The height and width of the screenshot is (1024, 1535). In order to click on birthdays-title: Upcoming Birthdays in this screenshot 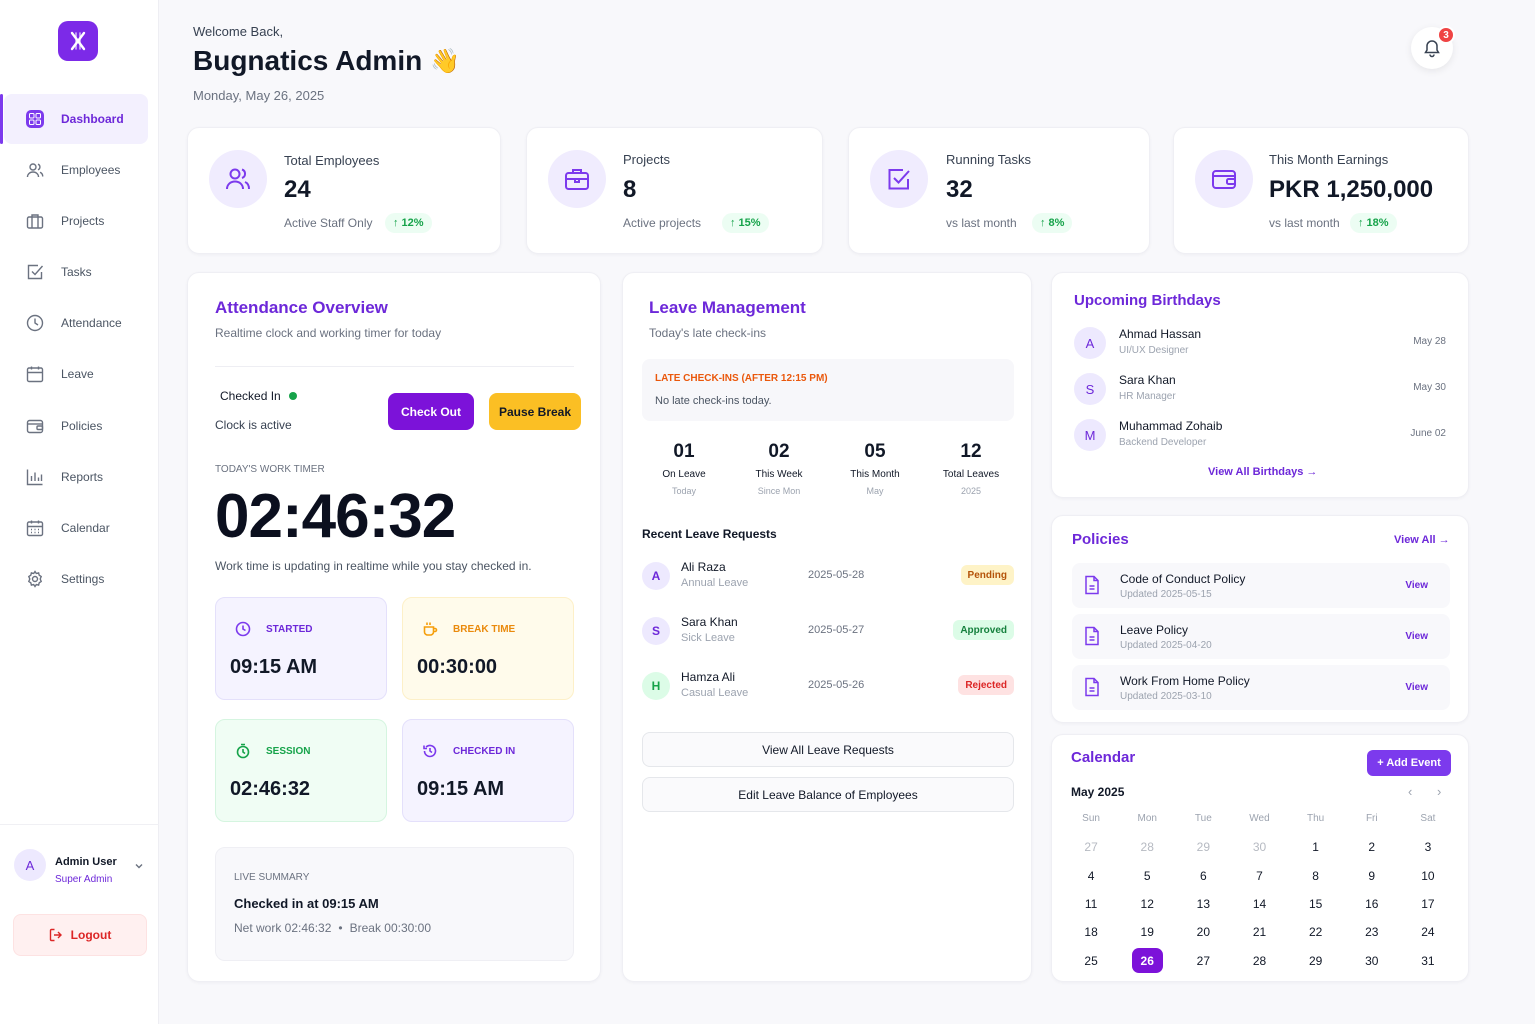, I will do `click(1147, 300)`.